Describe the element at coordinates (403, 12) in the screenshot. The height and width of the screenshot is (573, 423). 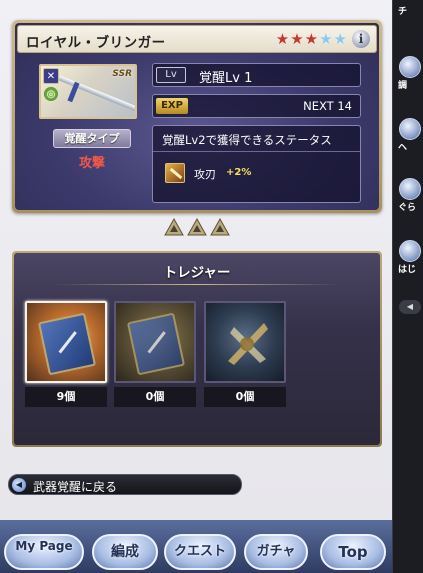
I see `sidebar-item-label: チ` at that location.